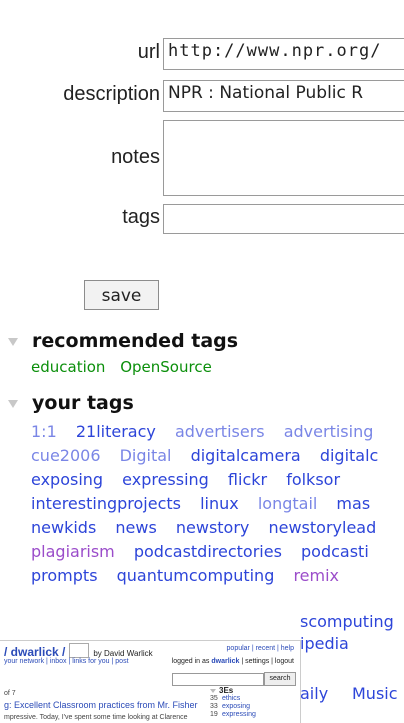 The image size is (404, 723). What do you see at coordinates (353, 503) in the screenshot?
I see `tag-link: mas` at bounding box center [353, 503].